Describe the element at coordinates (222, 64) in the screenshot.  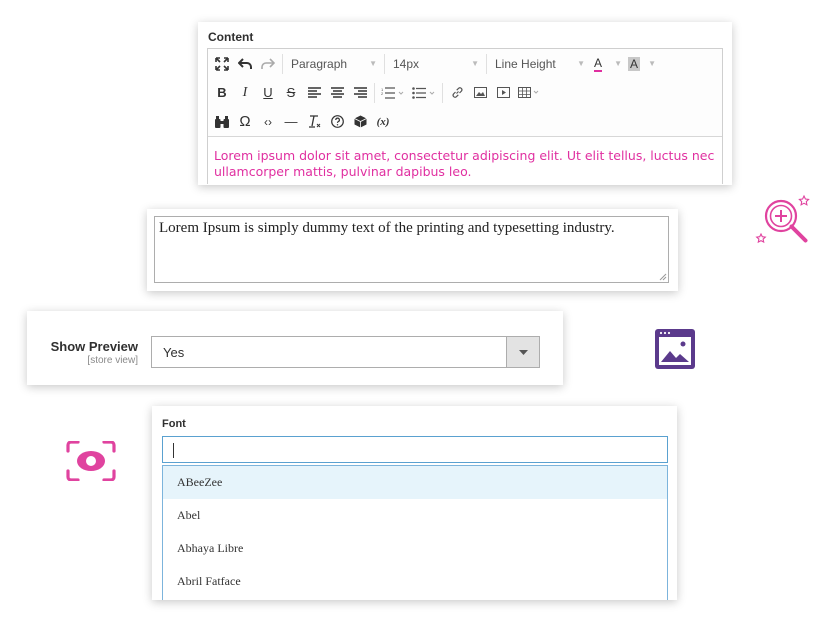
I see `fullscreen-icon` at that location.